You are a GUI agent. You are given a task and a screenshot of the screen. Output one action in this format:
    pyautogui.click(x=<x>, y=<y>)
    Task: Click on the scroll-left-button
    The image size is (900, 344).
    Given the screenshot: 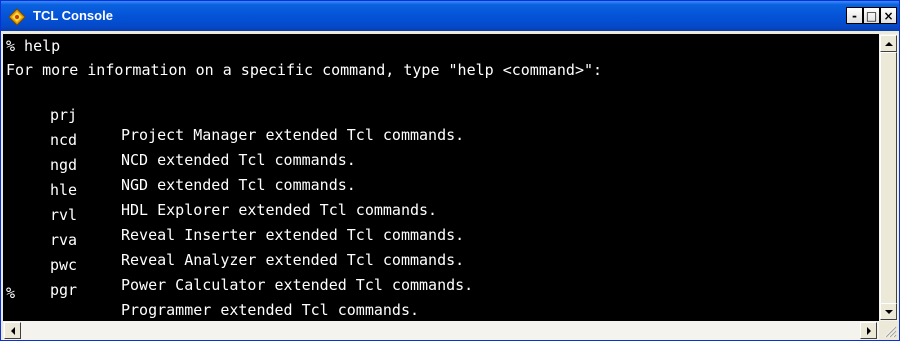 What is the action you would take?
    pyautogui.click(x=12, y=330)
    